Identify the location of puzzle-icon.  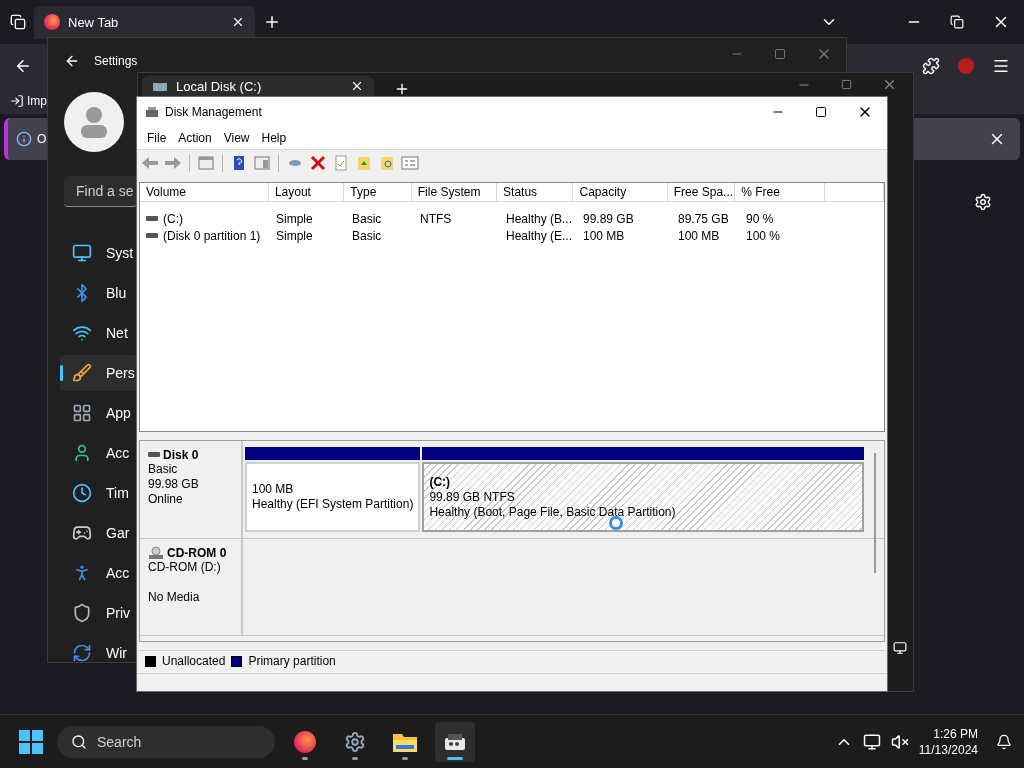
(931, 66).